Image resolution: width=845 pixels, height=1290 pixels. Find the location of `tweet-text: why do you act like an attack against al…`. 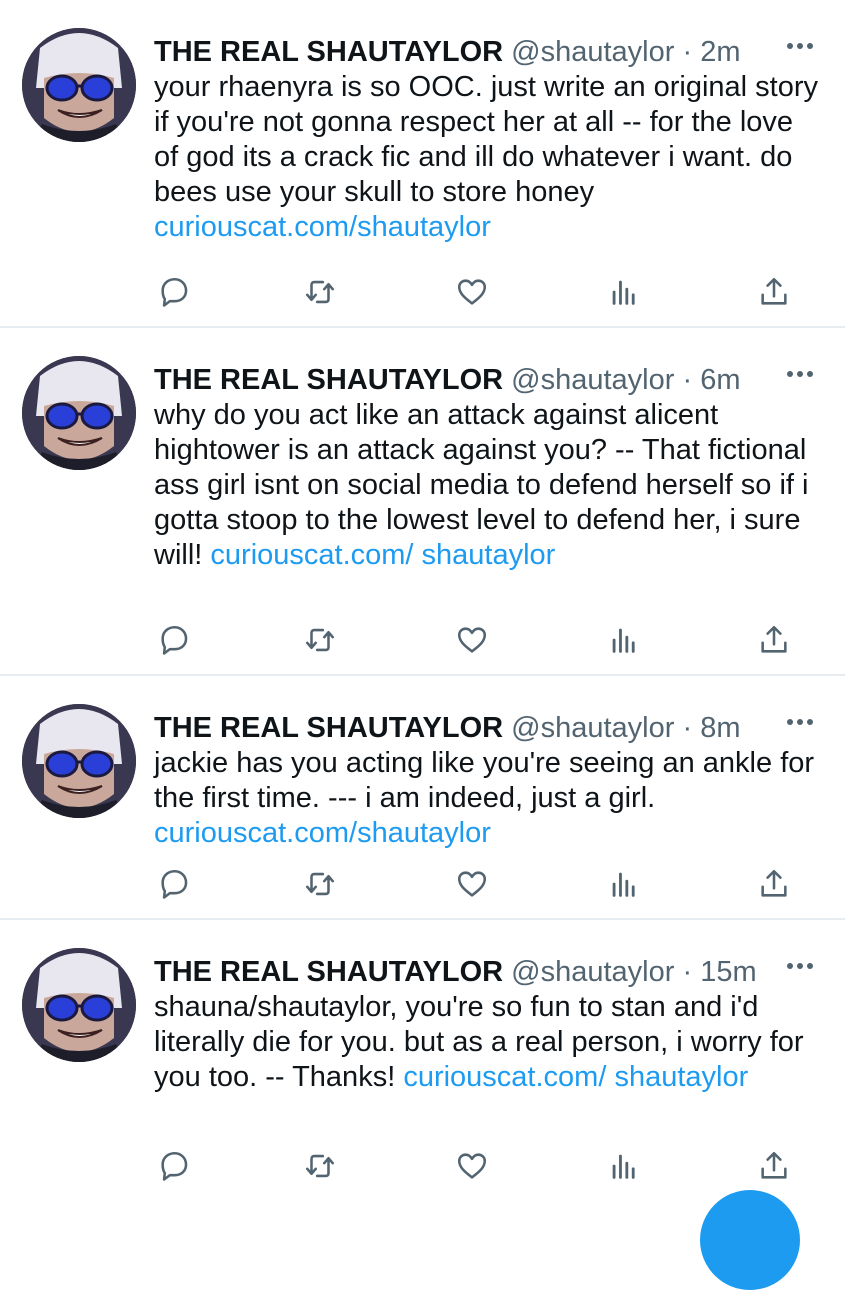

tweet-text: why do you act like an attack against al… is located at coordinates (489, 485).